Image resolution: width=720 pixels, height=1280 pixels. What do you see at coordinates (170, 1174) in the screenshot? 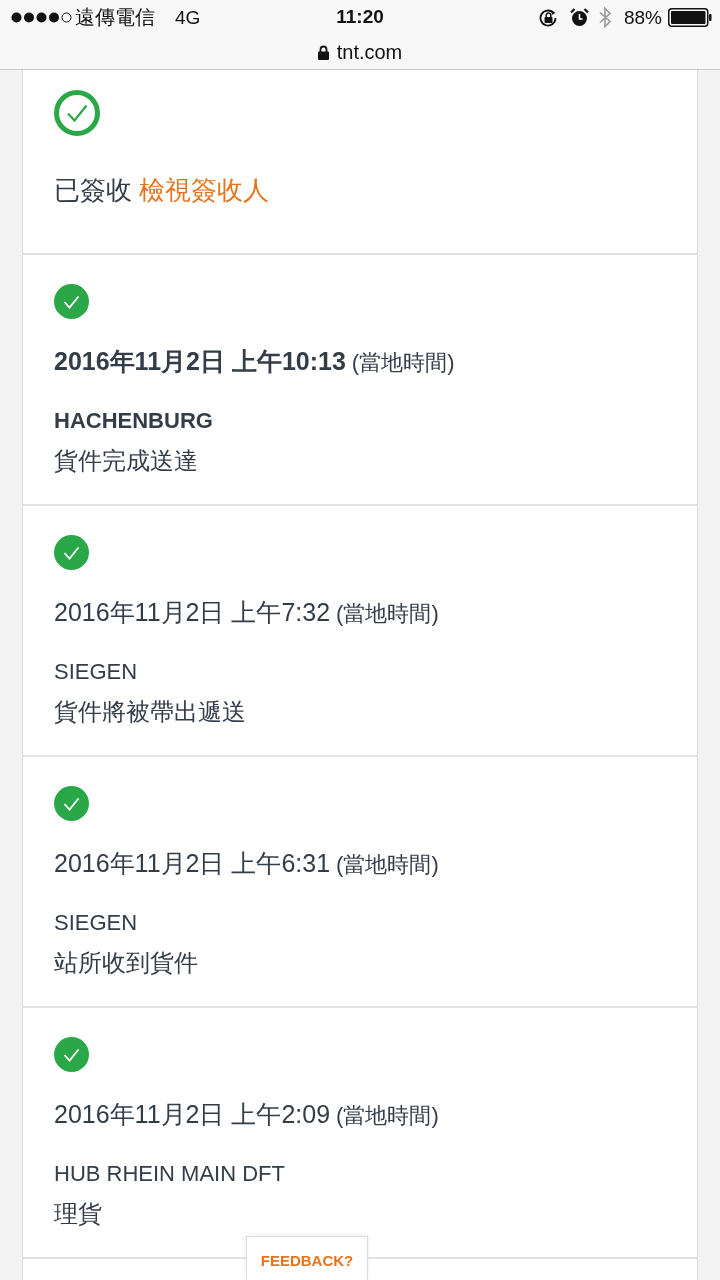
I see `event-location: HUB RHEIN MAIN DFT` at bounding box center [170, 1174].